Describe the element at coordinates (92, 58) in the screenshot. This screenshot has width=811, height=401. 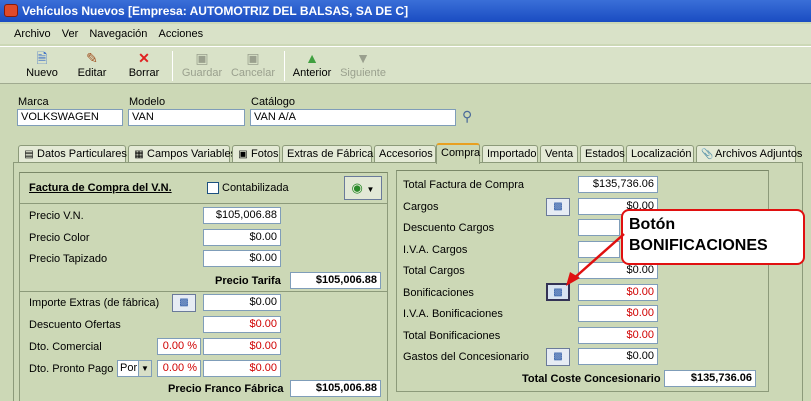
I see `edit-icon: ✎` at that location.